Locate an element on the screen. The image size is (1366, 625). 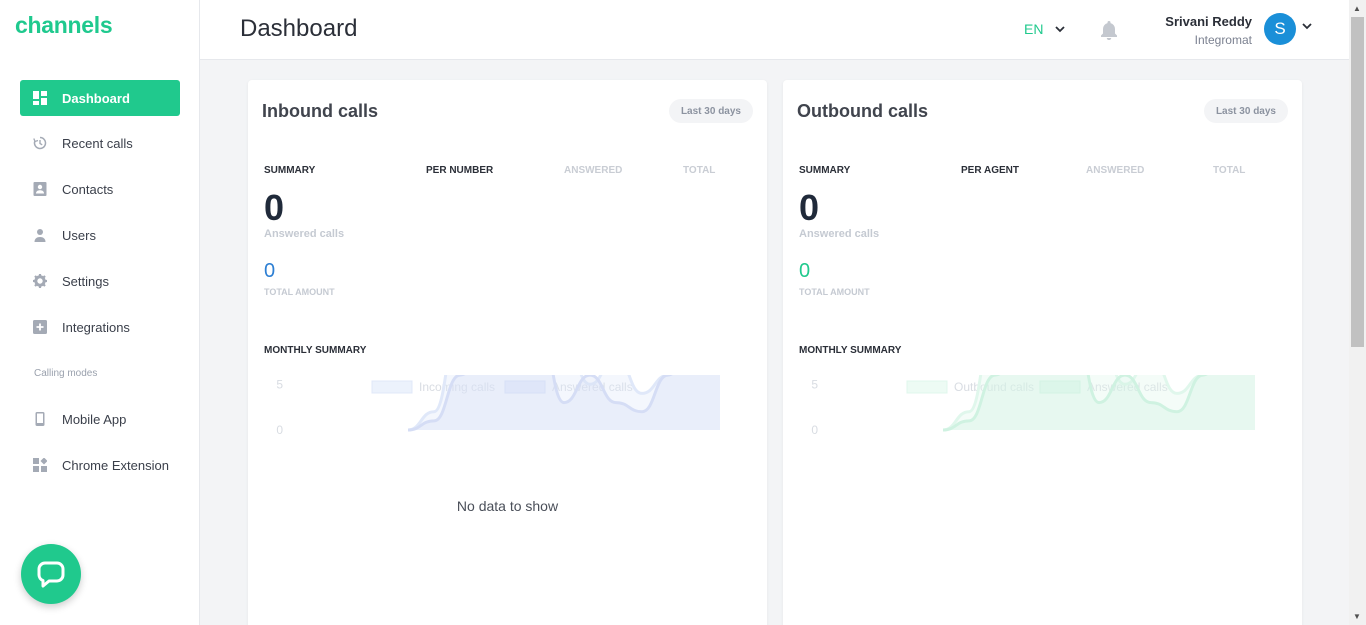
sidebar-item-label: Contacts is located at coordinates (88, 189).